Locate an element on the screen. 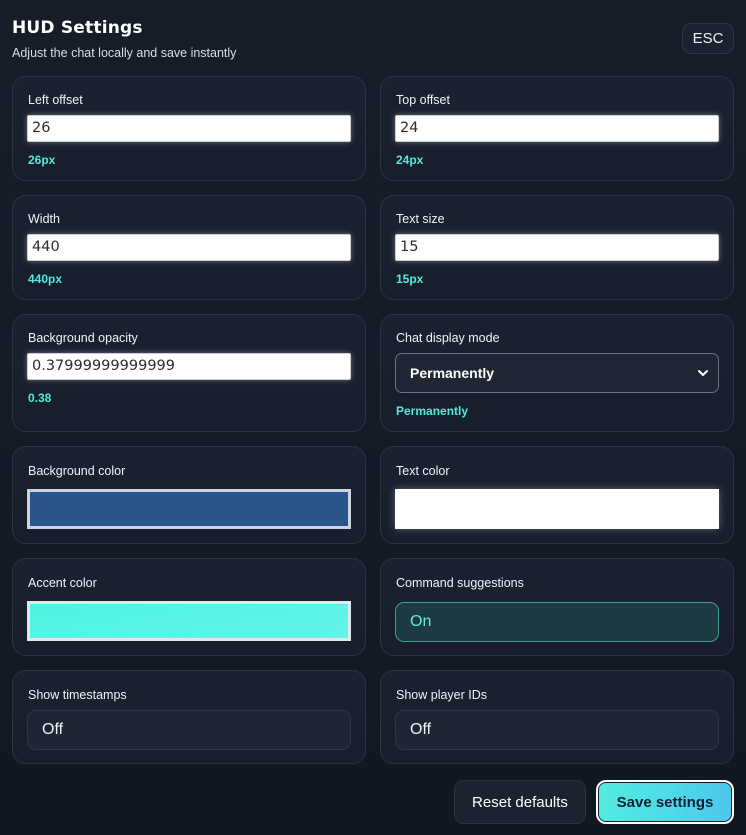  show-player-ids-toggle: Off is located at coordinates (557, 730).